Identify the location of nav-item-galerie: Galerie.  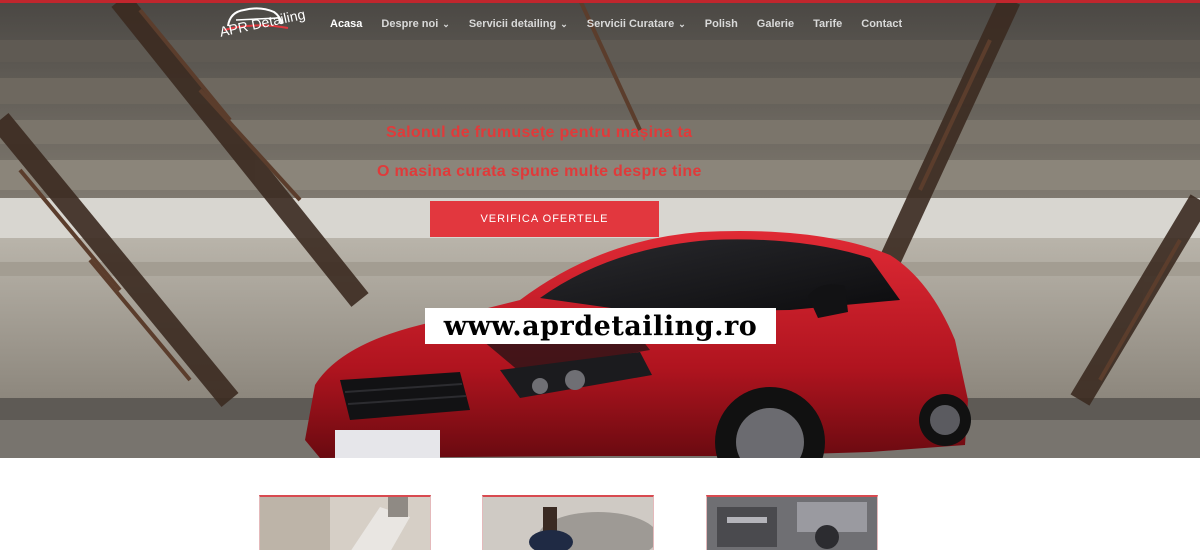
(775, 24).